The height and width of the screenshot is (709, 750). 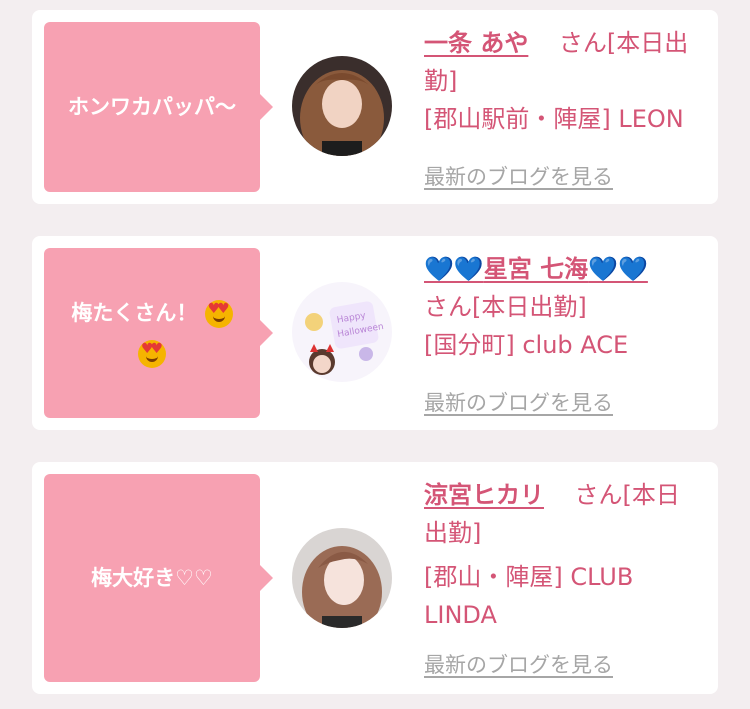 What do you see at coordinates (152, 333) in the screenshot?
I see `message-text: 梅たくさん！` at bounding box center [152, 333].